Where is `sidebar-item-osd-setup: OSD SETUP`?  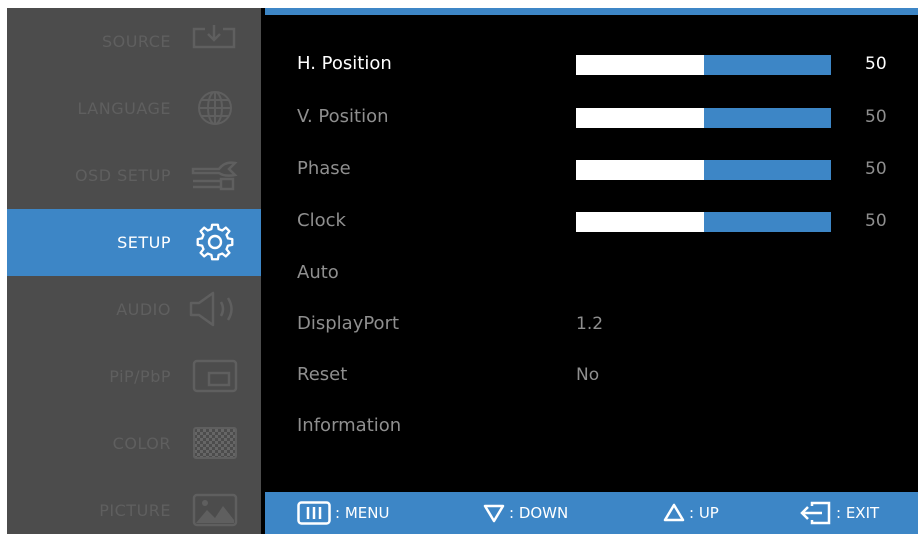 sidebar-item-osd-setup: OSD SETUP is located at coordinates (134, 175).